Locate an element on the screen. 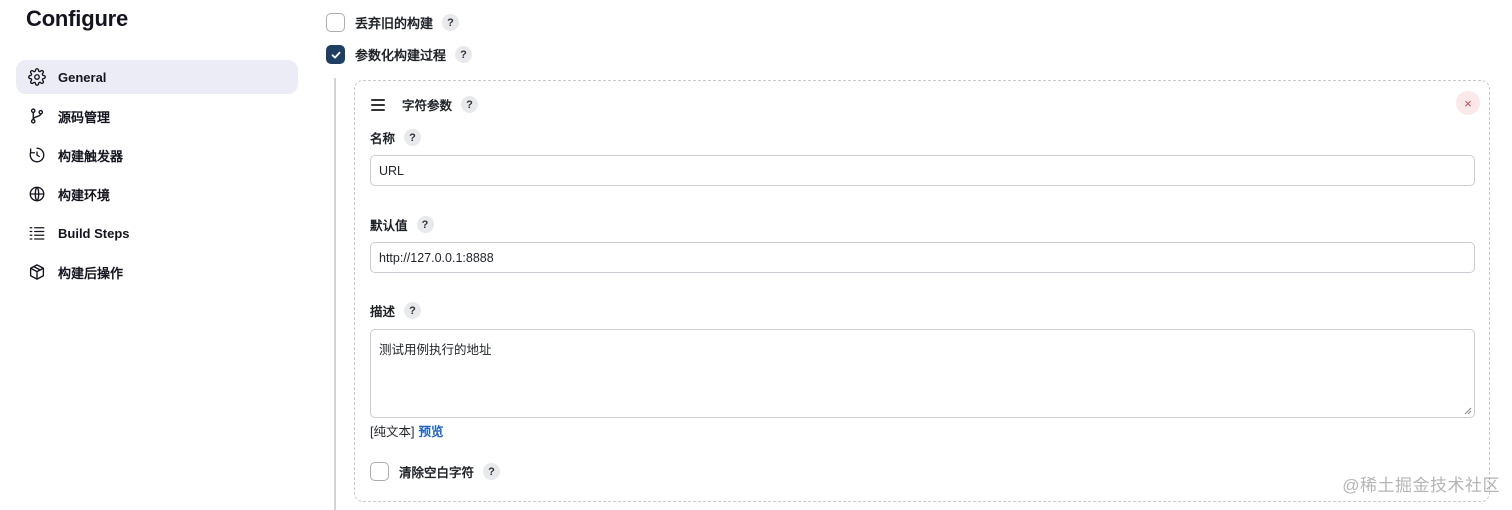 Image resolution: width=1512 pixels, height=510 pixels. parameterized-option: 参数化构建过程 ? is located at coordinates (399, 54).